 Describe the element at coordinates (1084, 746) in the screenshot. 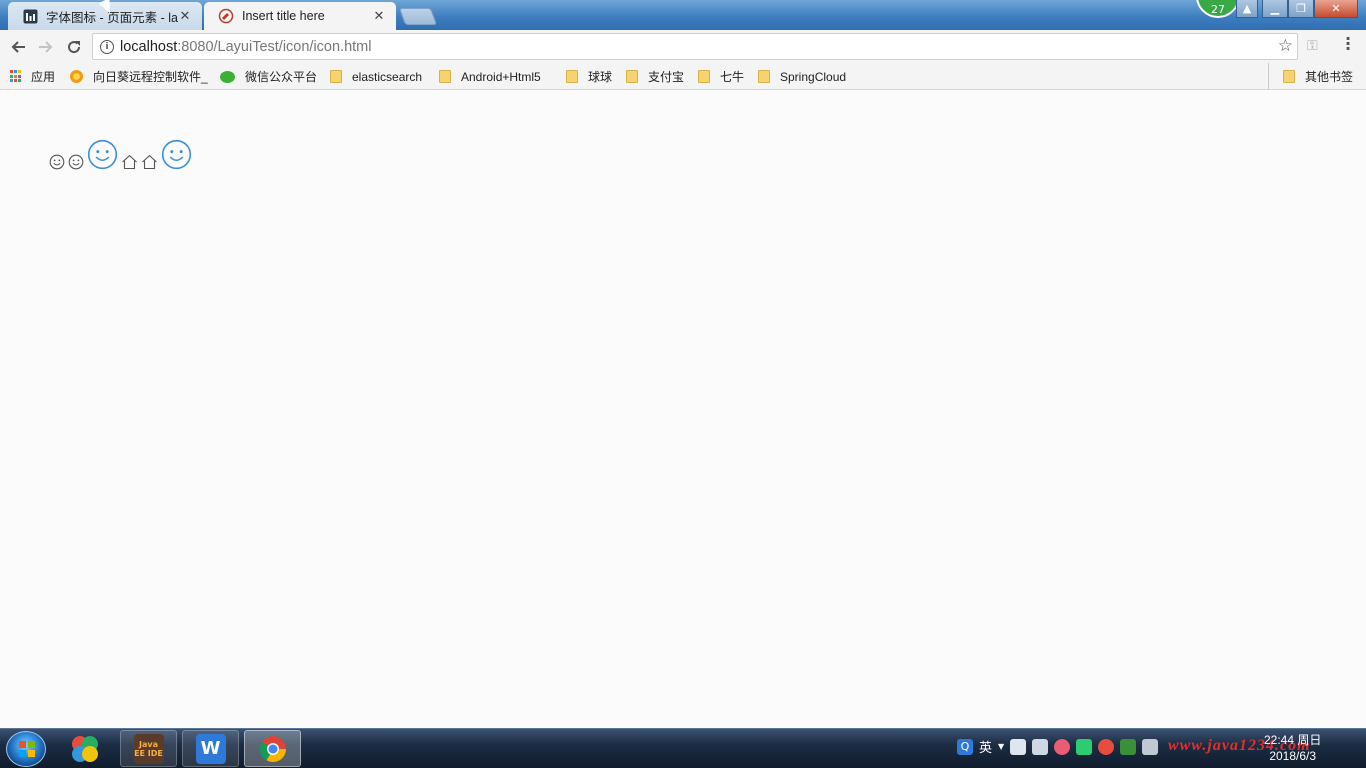

I see `security-shield-icon` at that location.